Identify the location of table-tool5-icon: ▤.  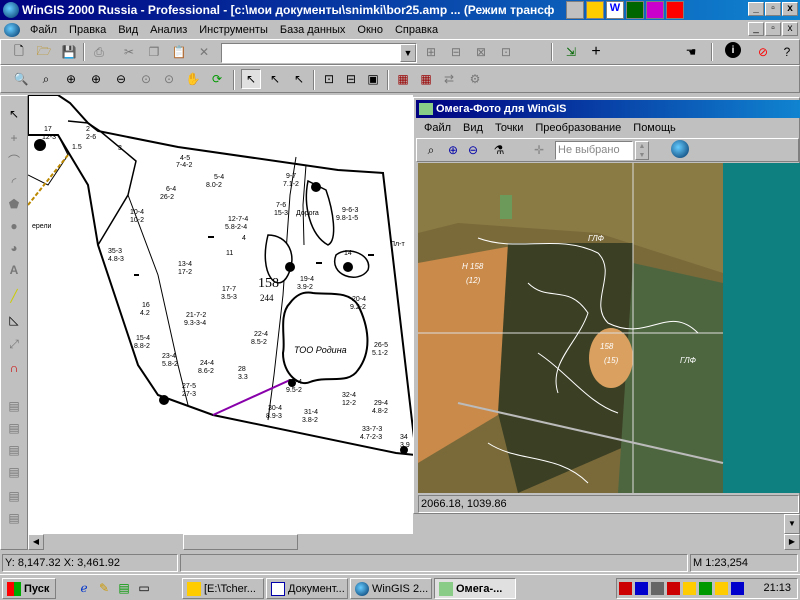
(14, 496).